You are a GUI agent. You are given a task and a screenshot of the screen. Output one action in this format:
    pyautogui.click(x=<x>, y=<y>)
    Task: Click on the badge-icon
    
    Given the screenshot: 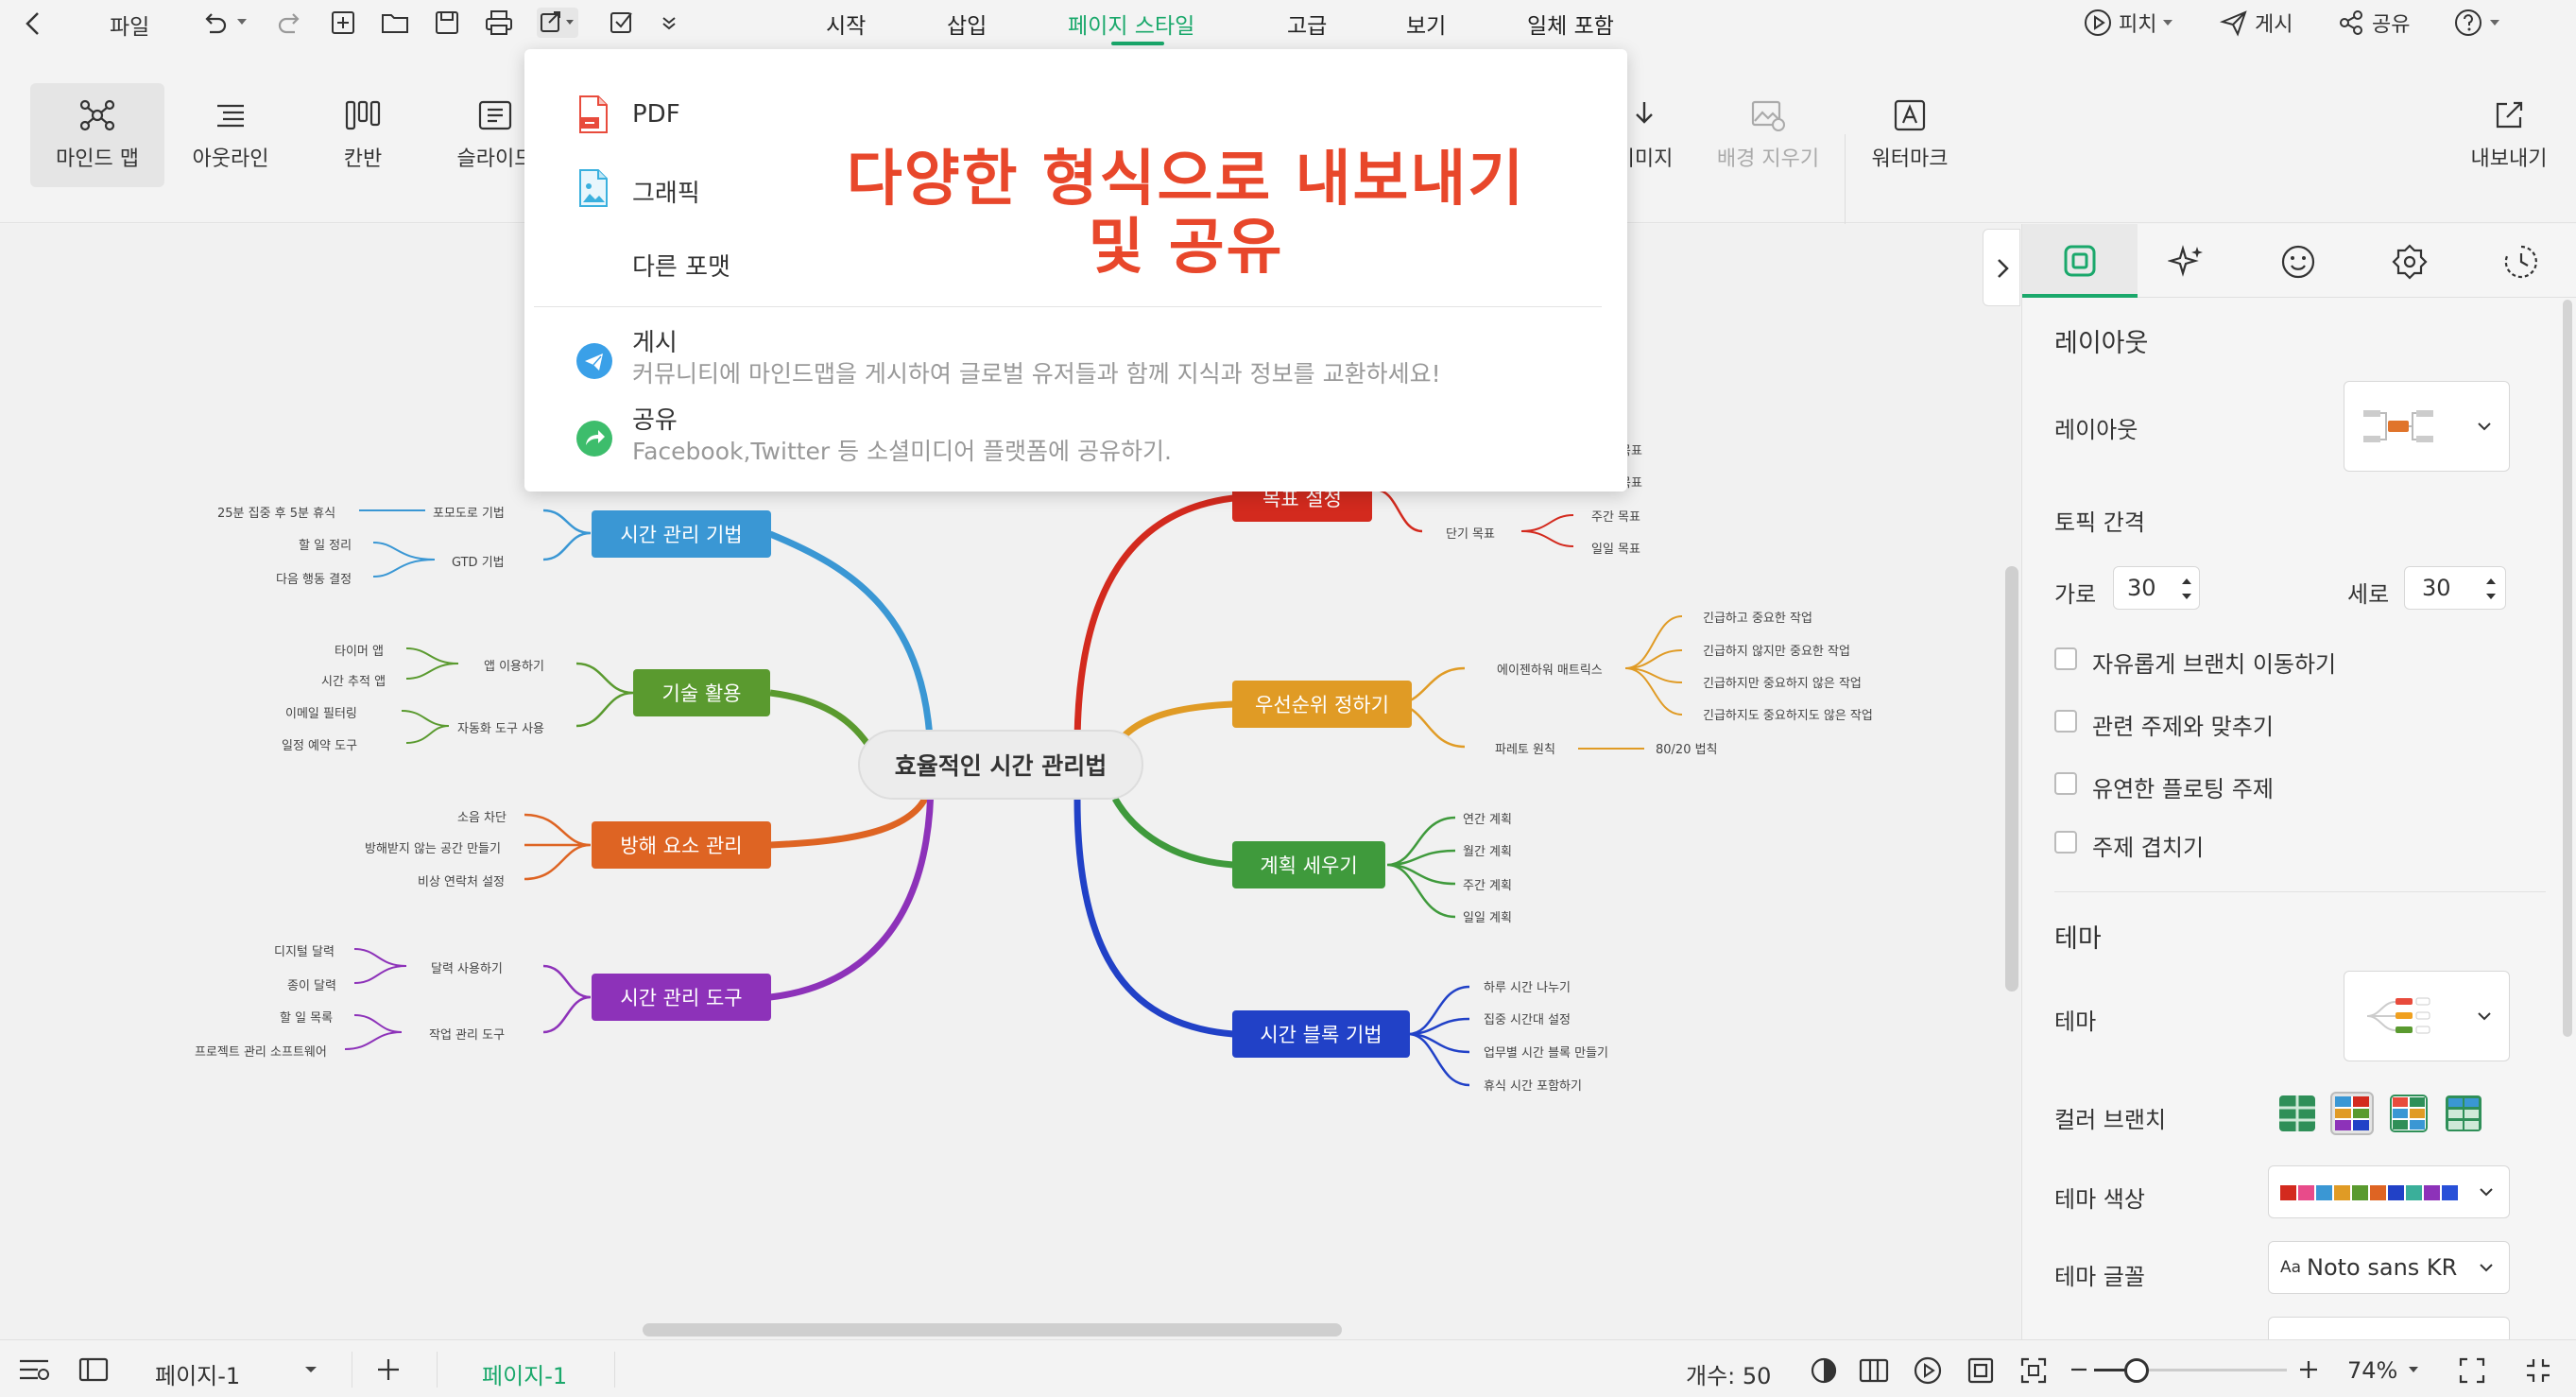 What is the action you would take?
    pyautogui.click(x=2410, y=262)
    